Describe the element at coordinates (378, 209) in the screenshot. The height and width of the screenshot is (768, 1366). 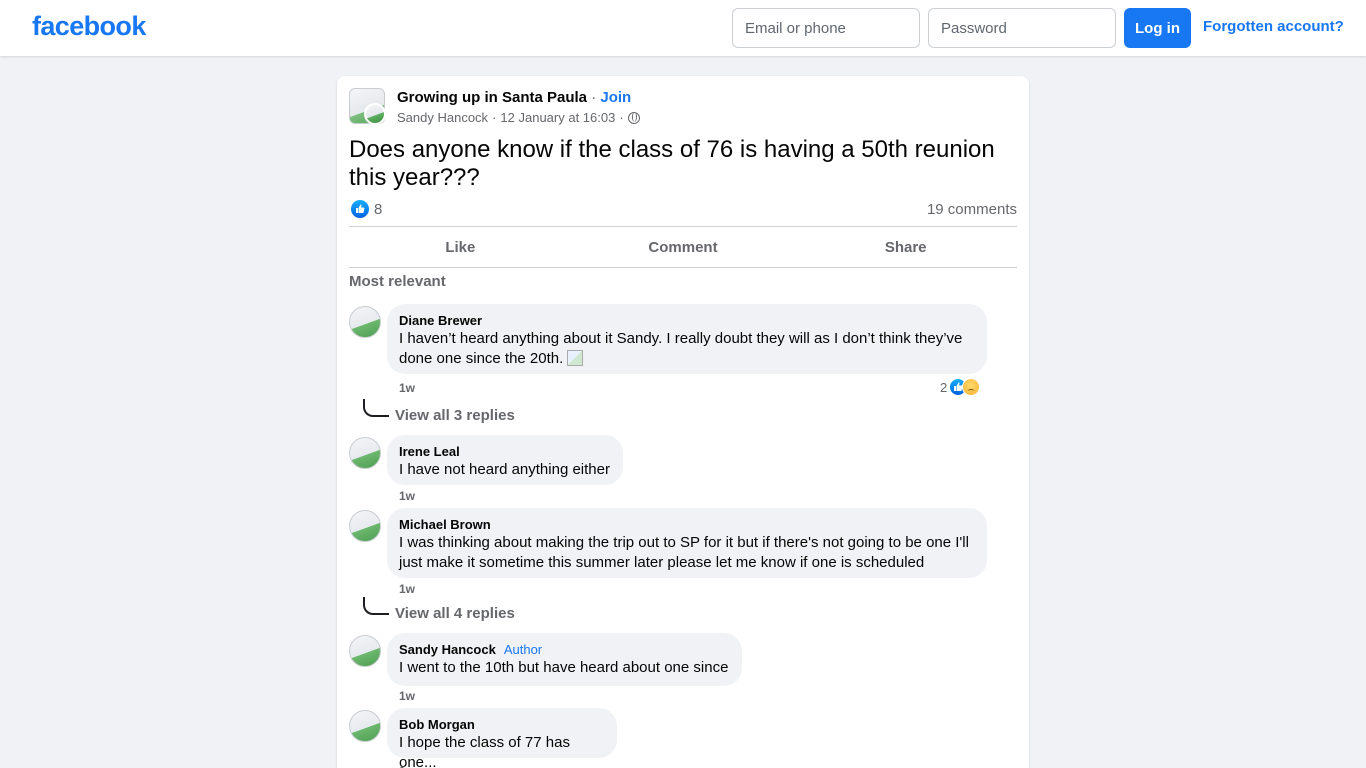
I see `like-count: 8` at that location.